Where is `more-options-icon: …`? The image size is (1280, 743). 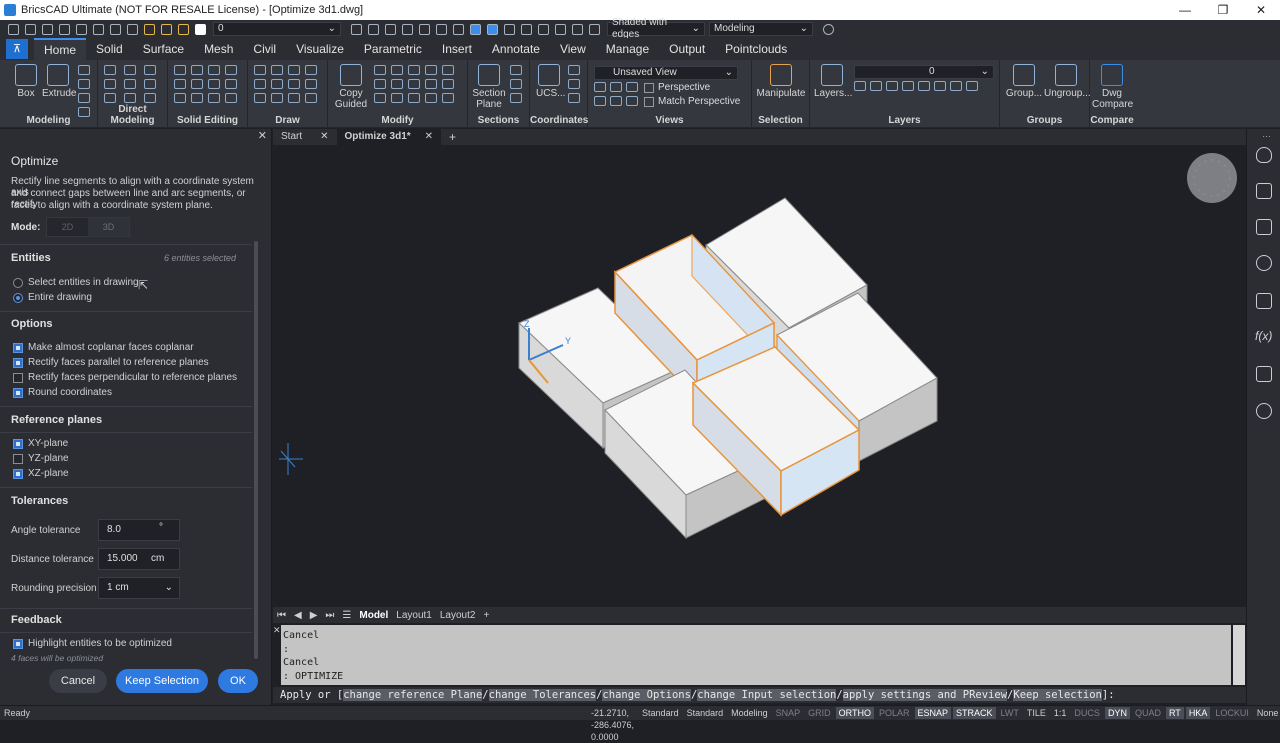
more-options-icon: … is located at coordinates (1266, 134).